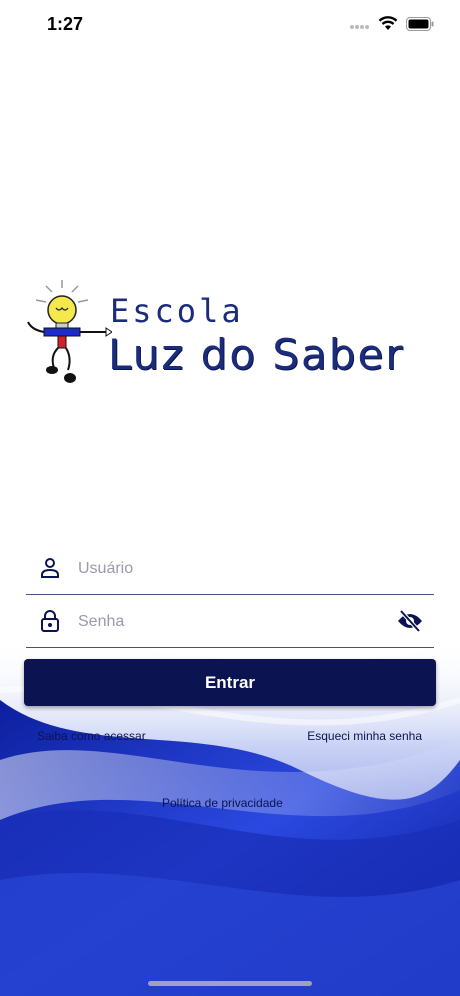  I want to click on status-time: 1:27, so click(65, 24).